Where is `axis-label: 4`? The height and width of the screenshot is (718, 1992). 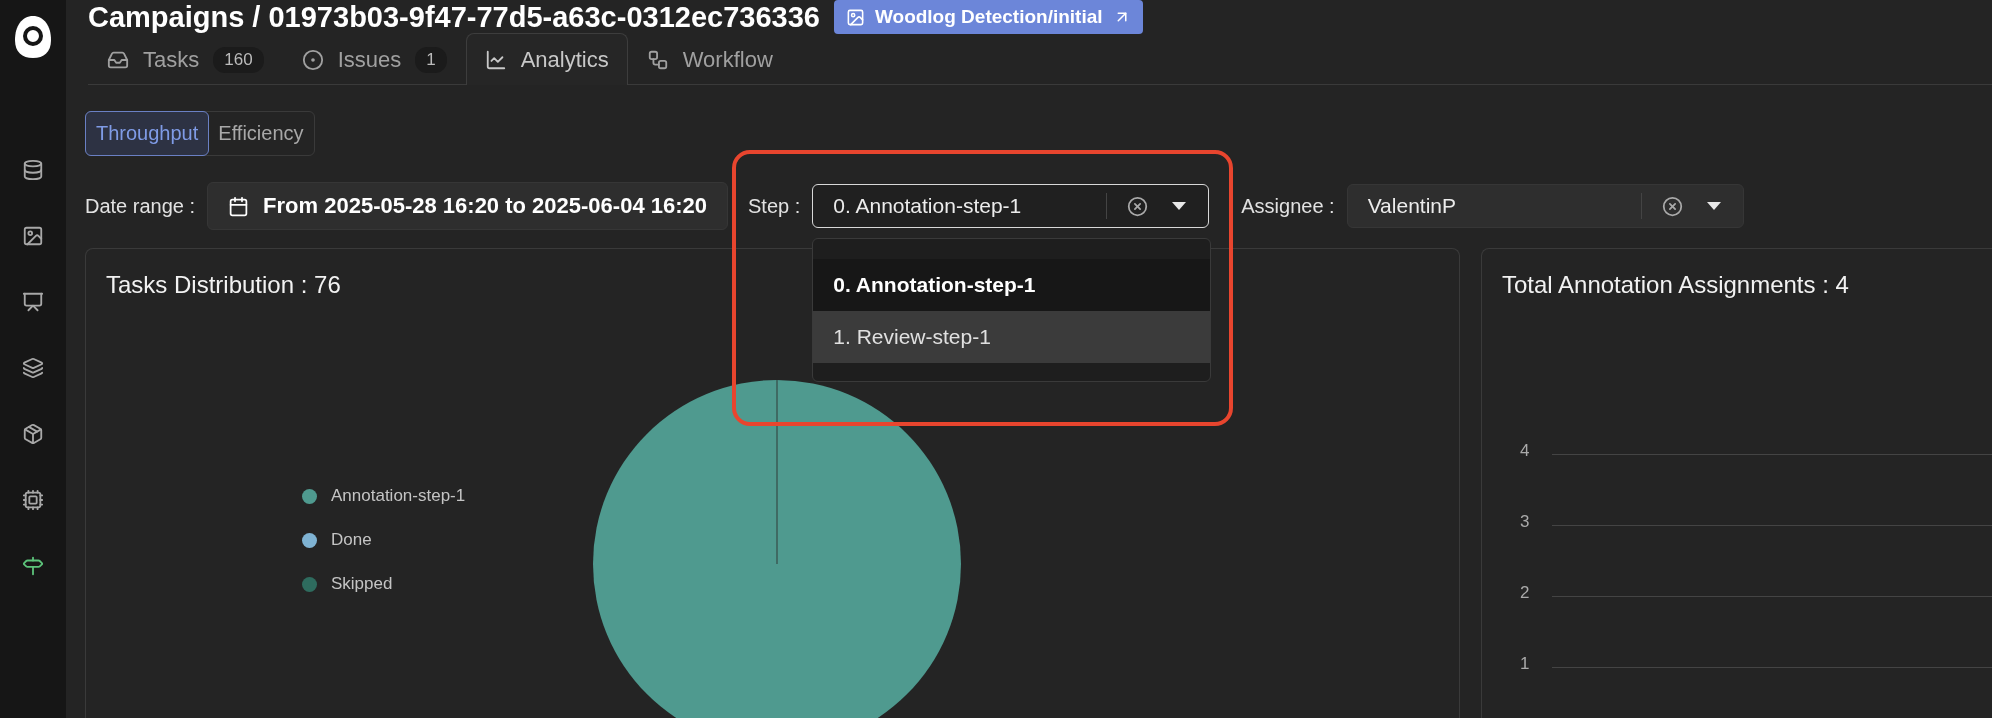
axis-label: 4 is located at coordinates (1525, 451).